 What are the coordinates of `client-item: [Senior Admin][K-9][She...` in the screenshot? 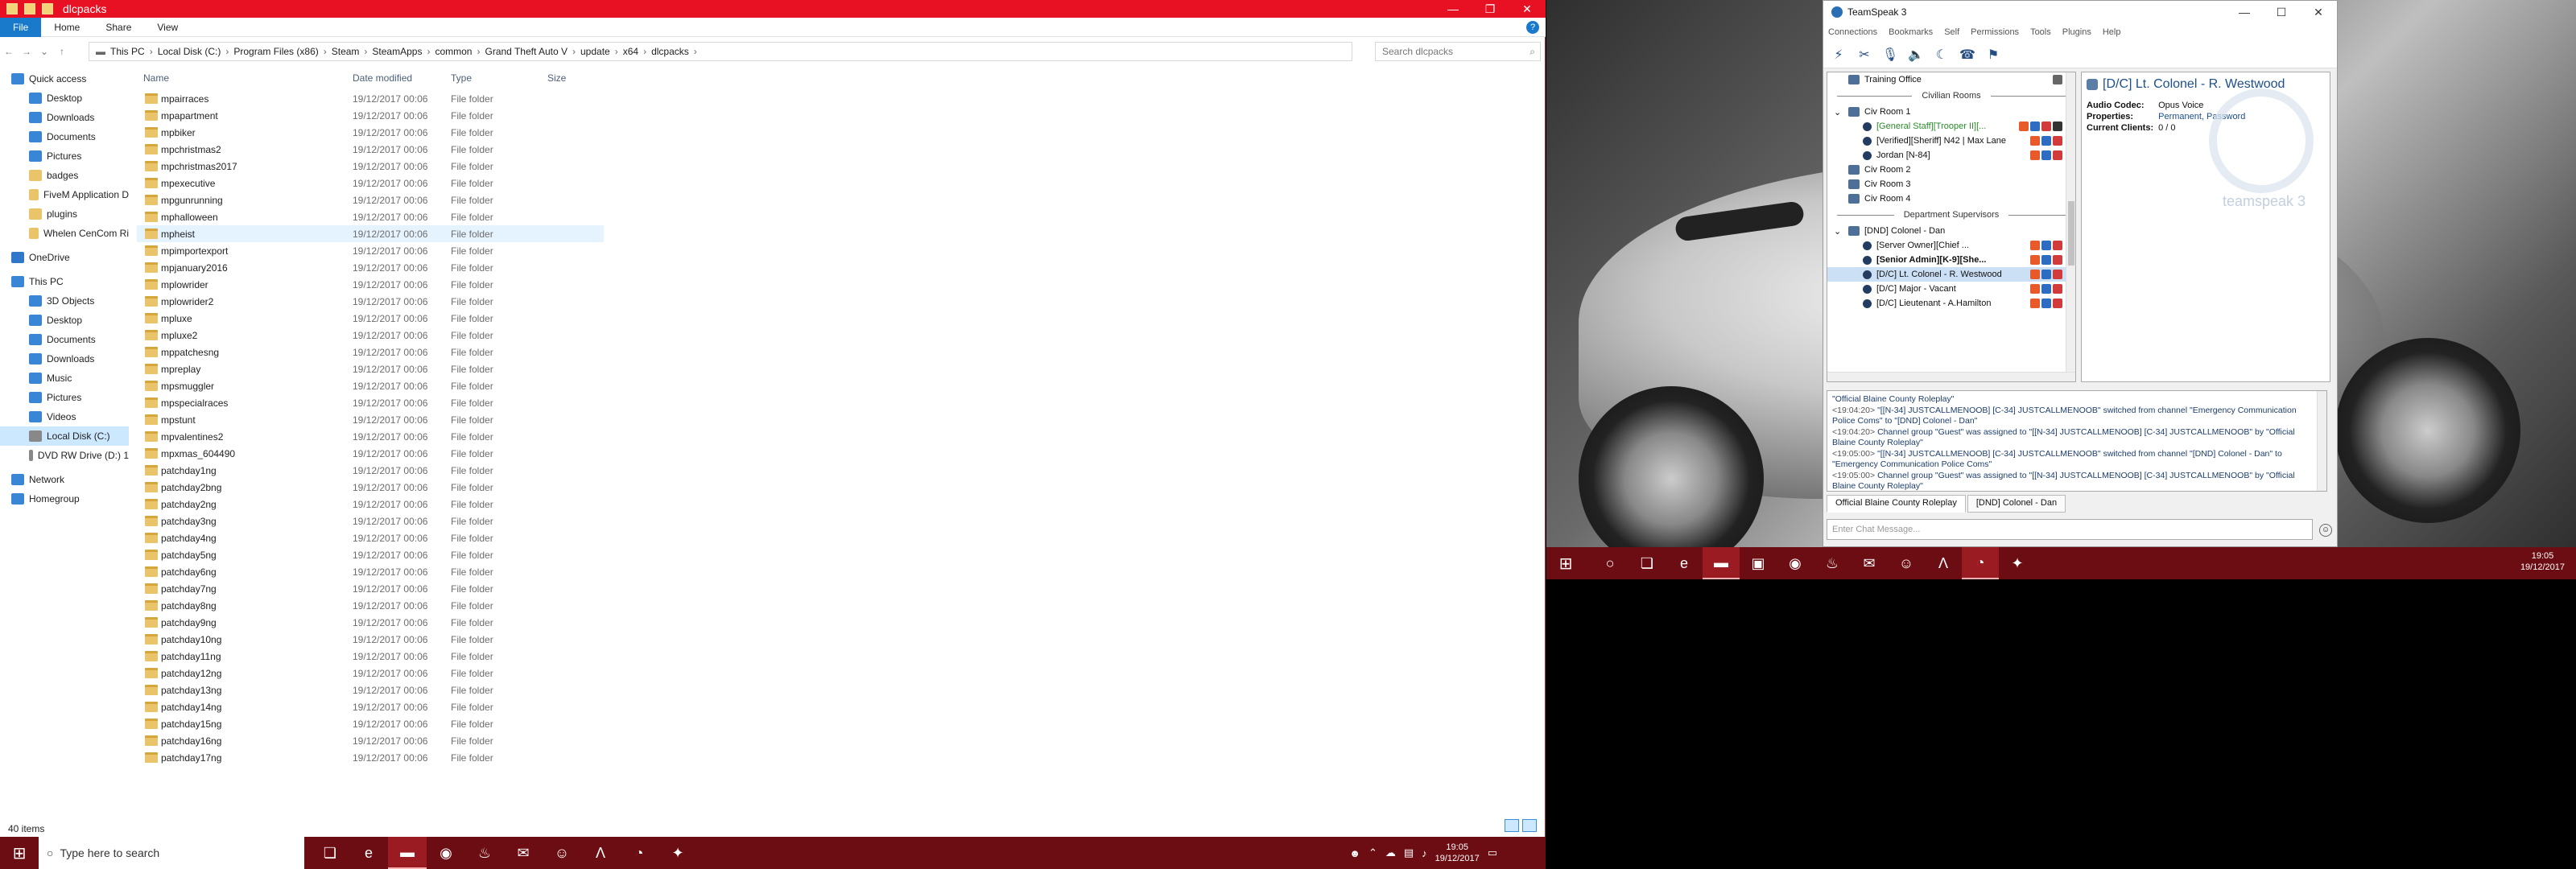 It's located at (1951, 260).